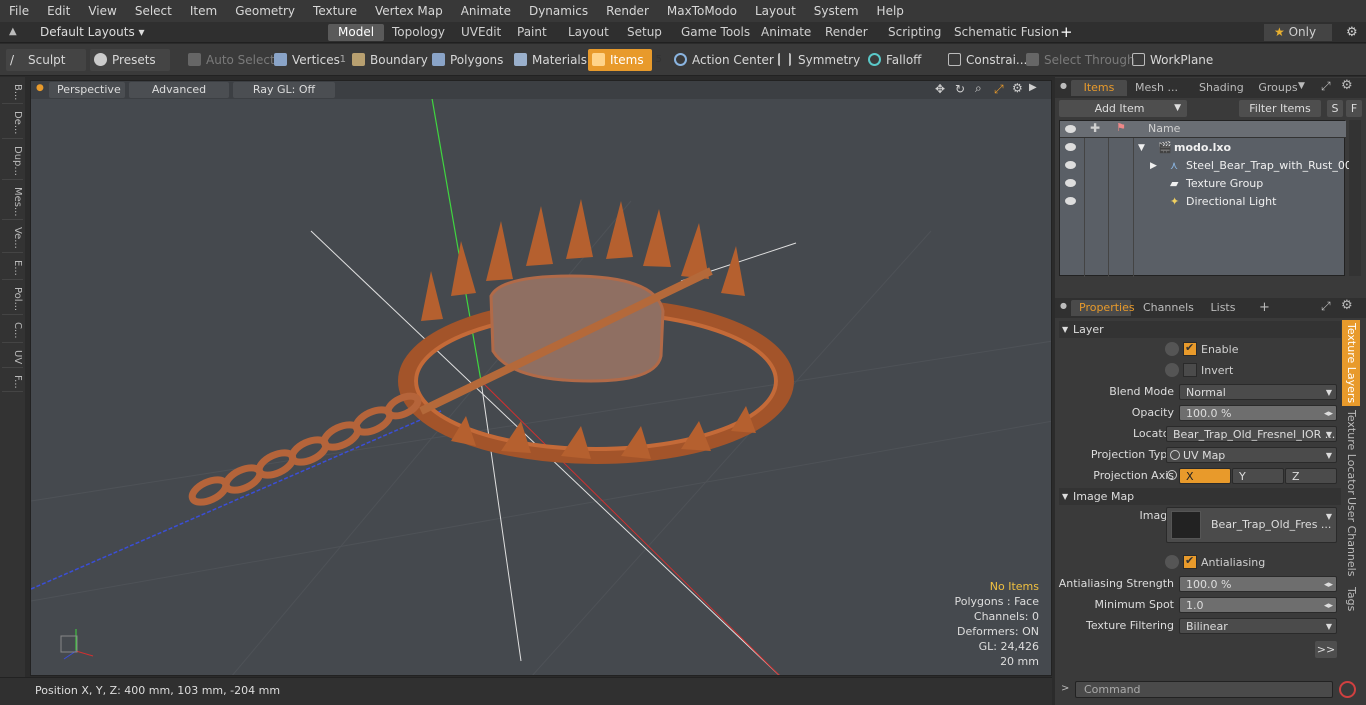  Describe the element at coordinates (914, 32) in the screenshot. I see `tab-scripting: Scripting` at that location.